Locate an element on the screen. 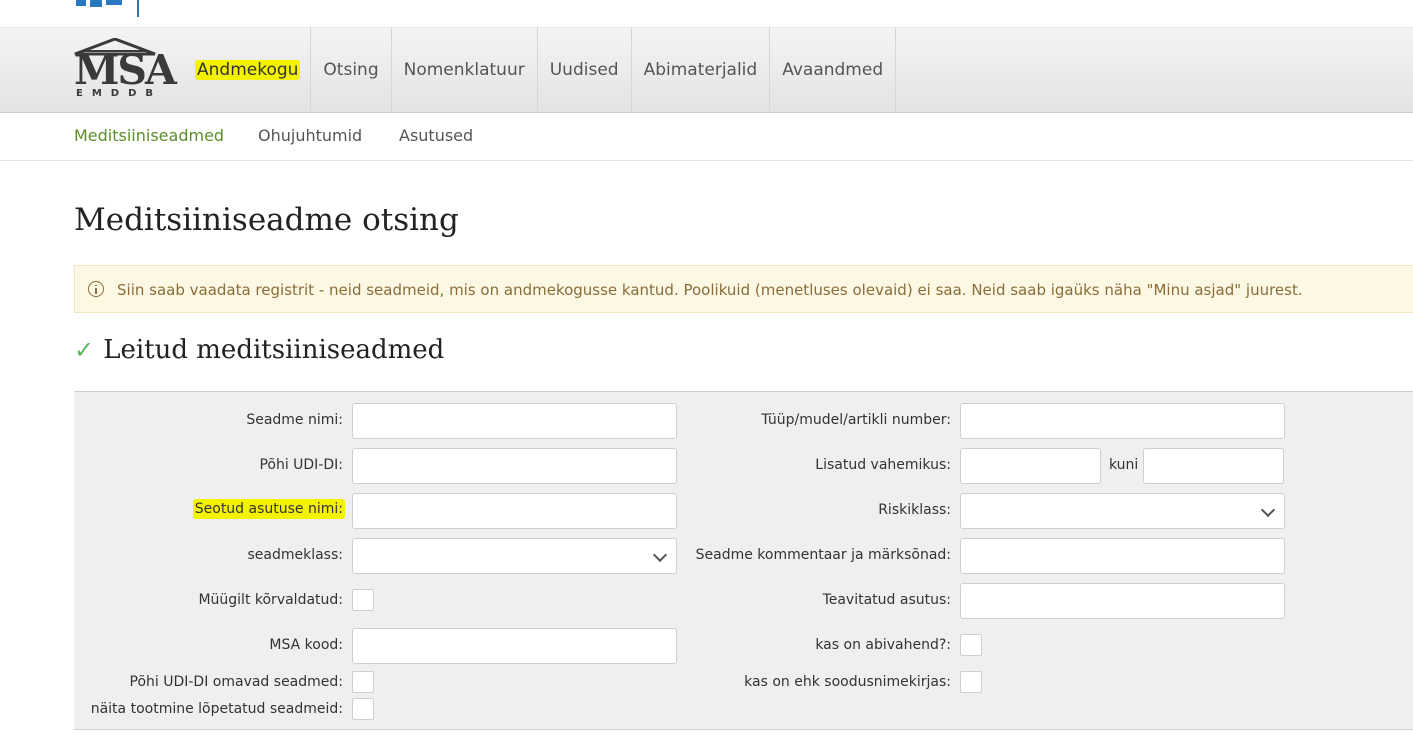  is-aid-checkbox is located at coordinates (971, 645).